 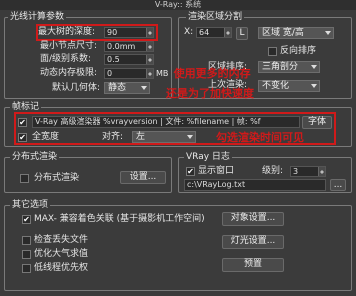 What do you see at coordinates (110, 73) in the screenshot?
I see `mem-limit-value: 0` at bounding box center [110, 73].